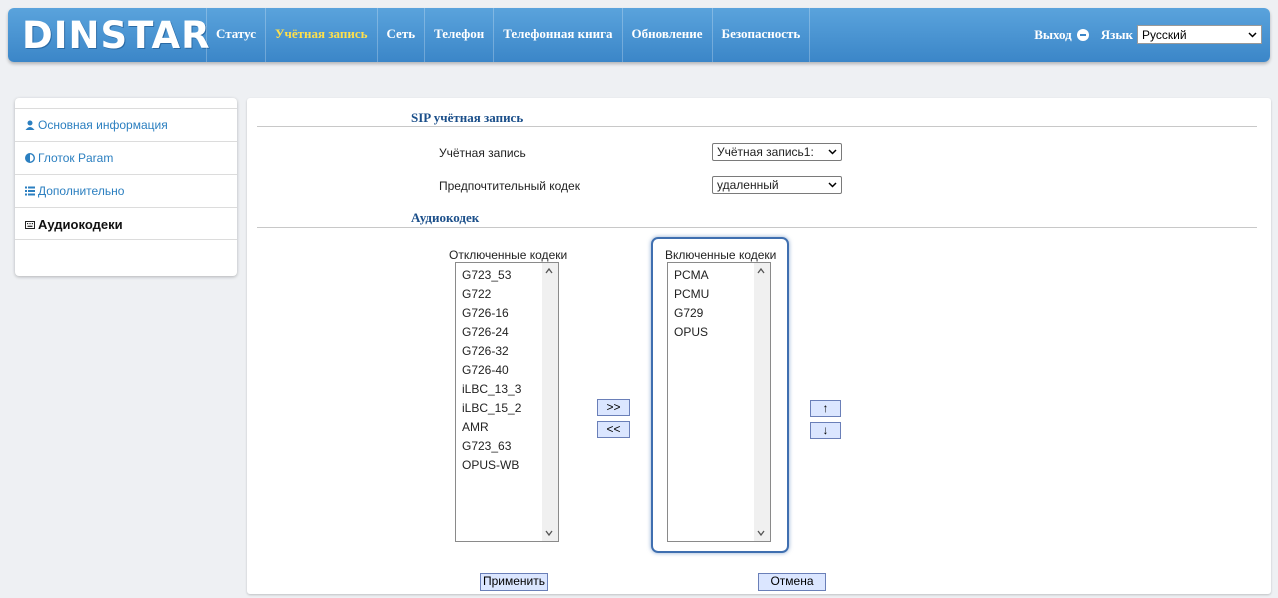  I want to click on nav-security: Безопасность, so click(761, 35).